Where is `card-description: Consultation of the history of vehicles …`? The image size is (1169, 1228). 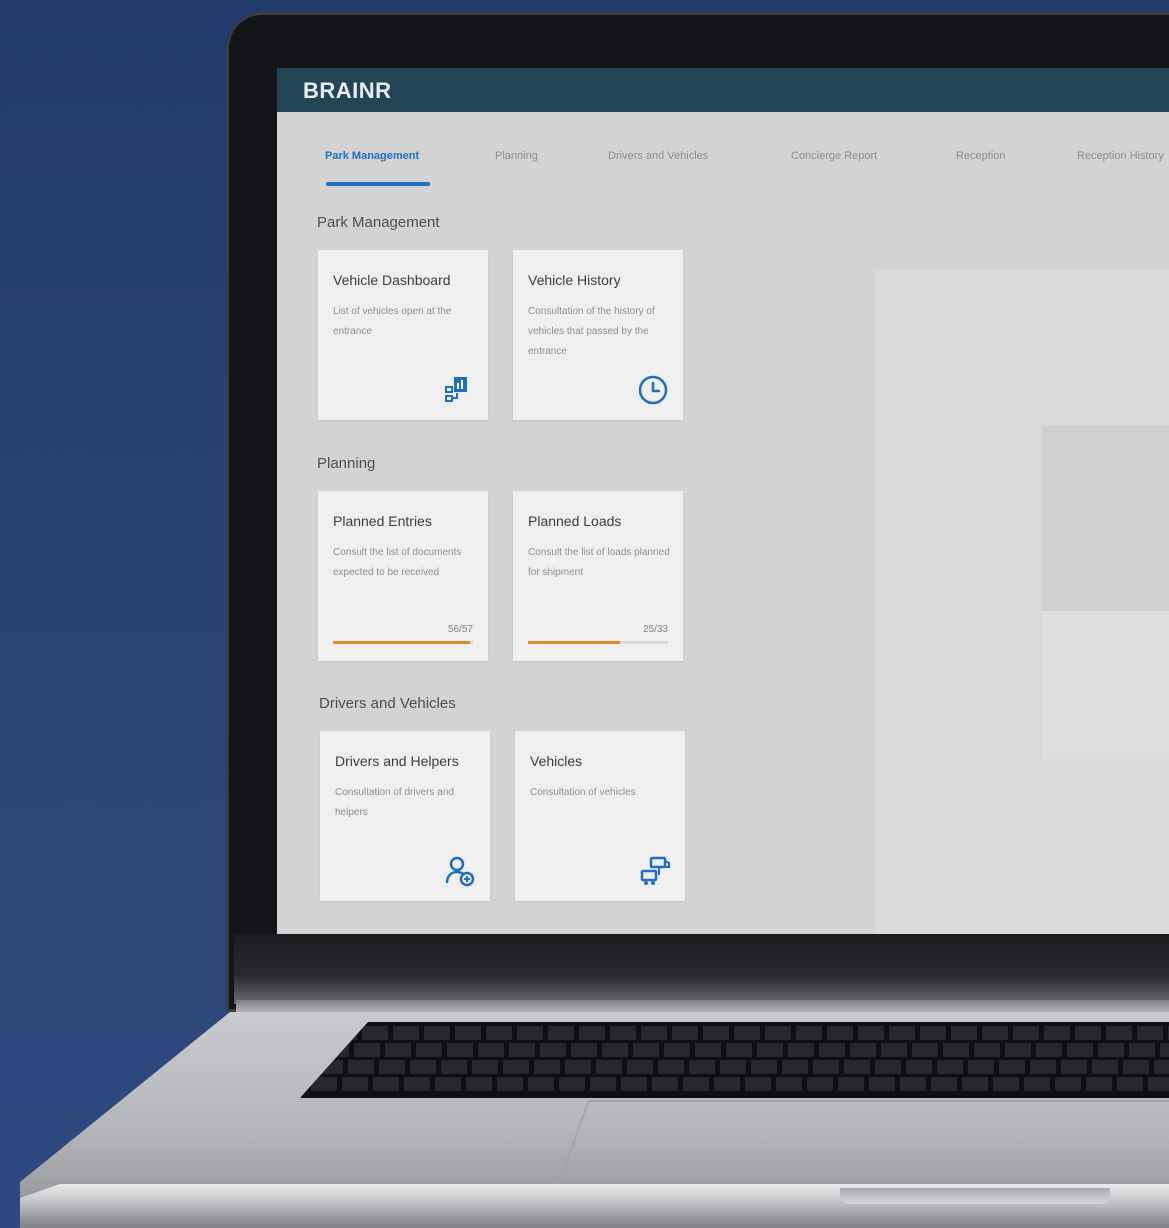 card-description: Consultation of the history of vehicles … is located at coordinates (591, 331).